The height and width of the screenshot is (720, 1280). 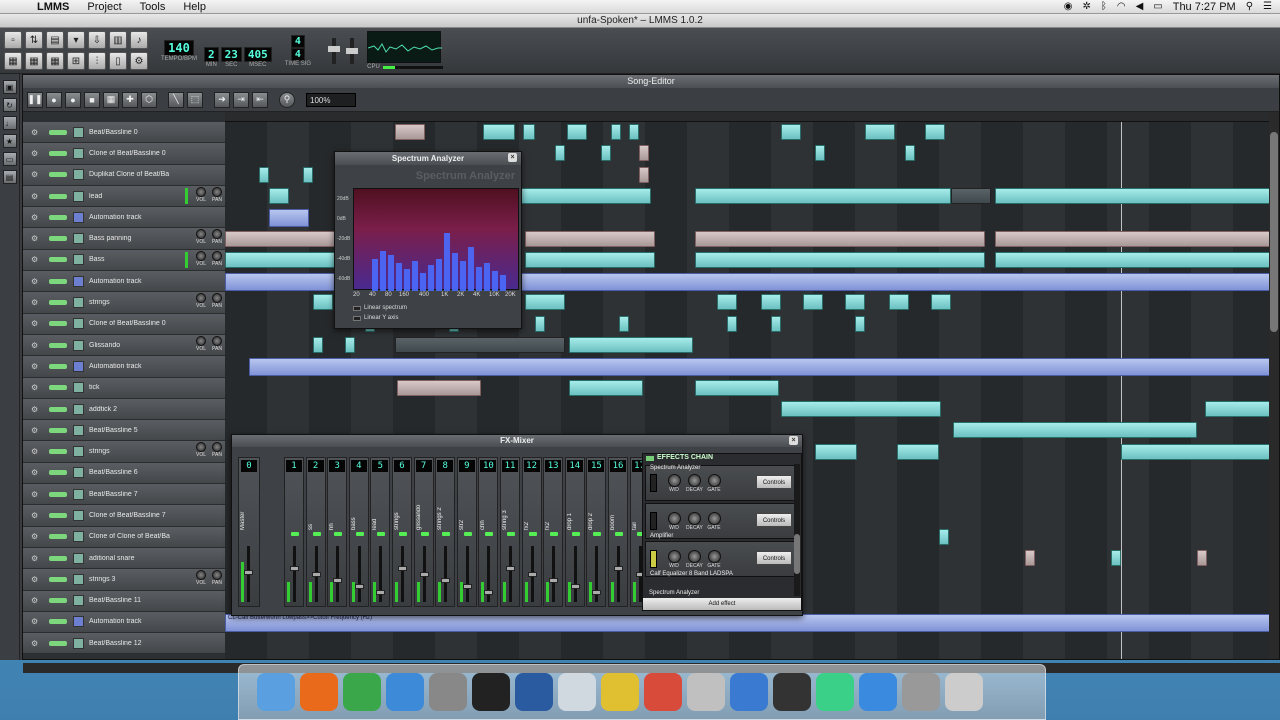 What do you see at coordinates (139, 409) in the screenshot?
I see `track-name: addtick 2` at bounding box center [139, 409].